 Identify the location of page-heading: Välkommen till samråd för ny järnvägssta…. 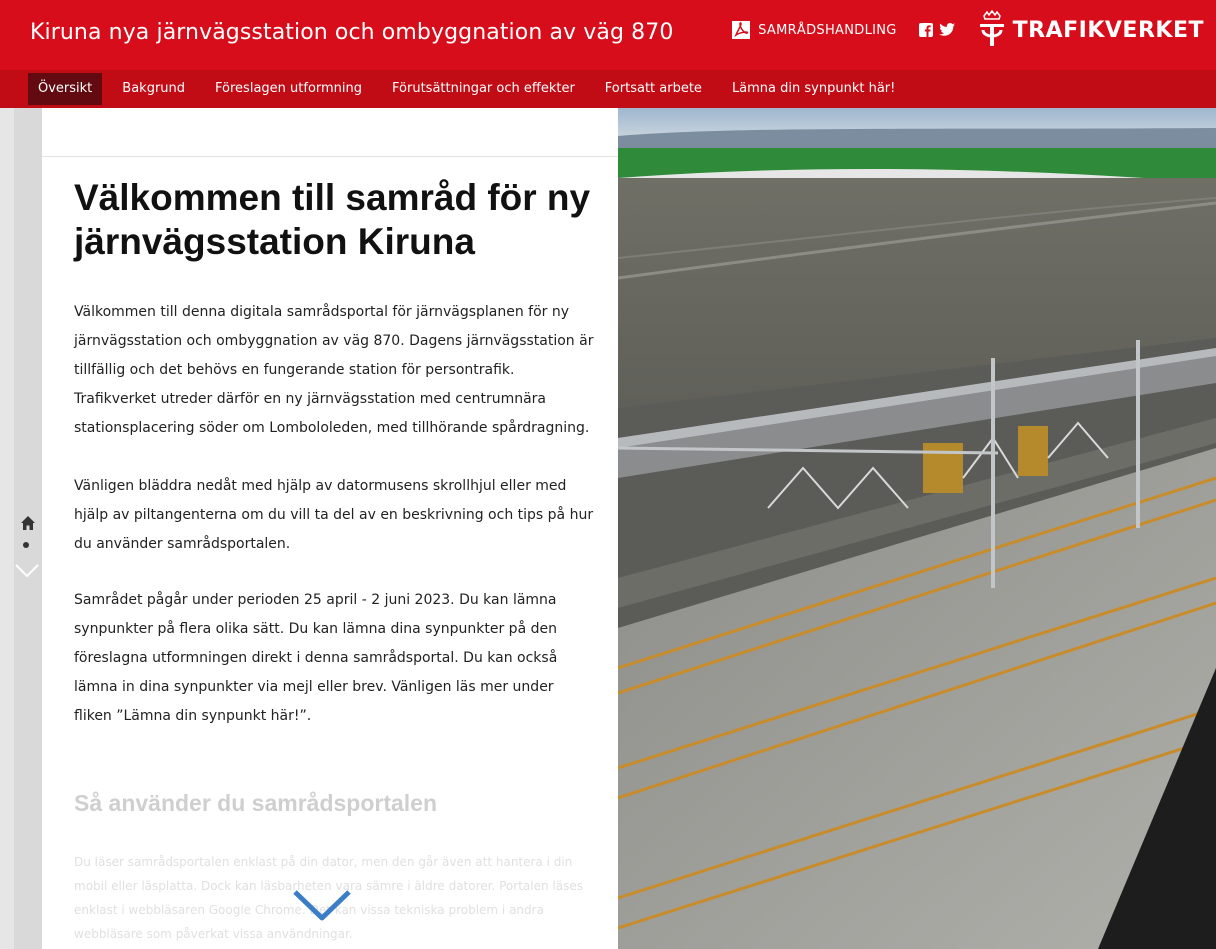
(332, 219).